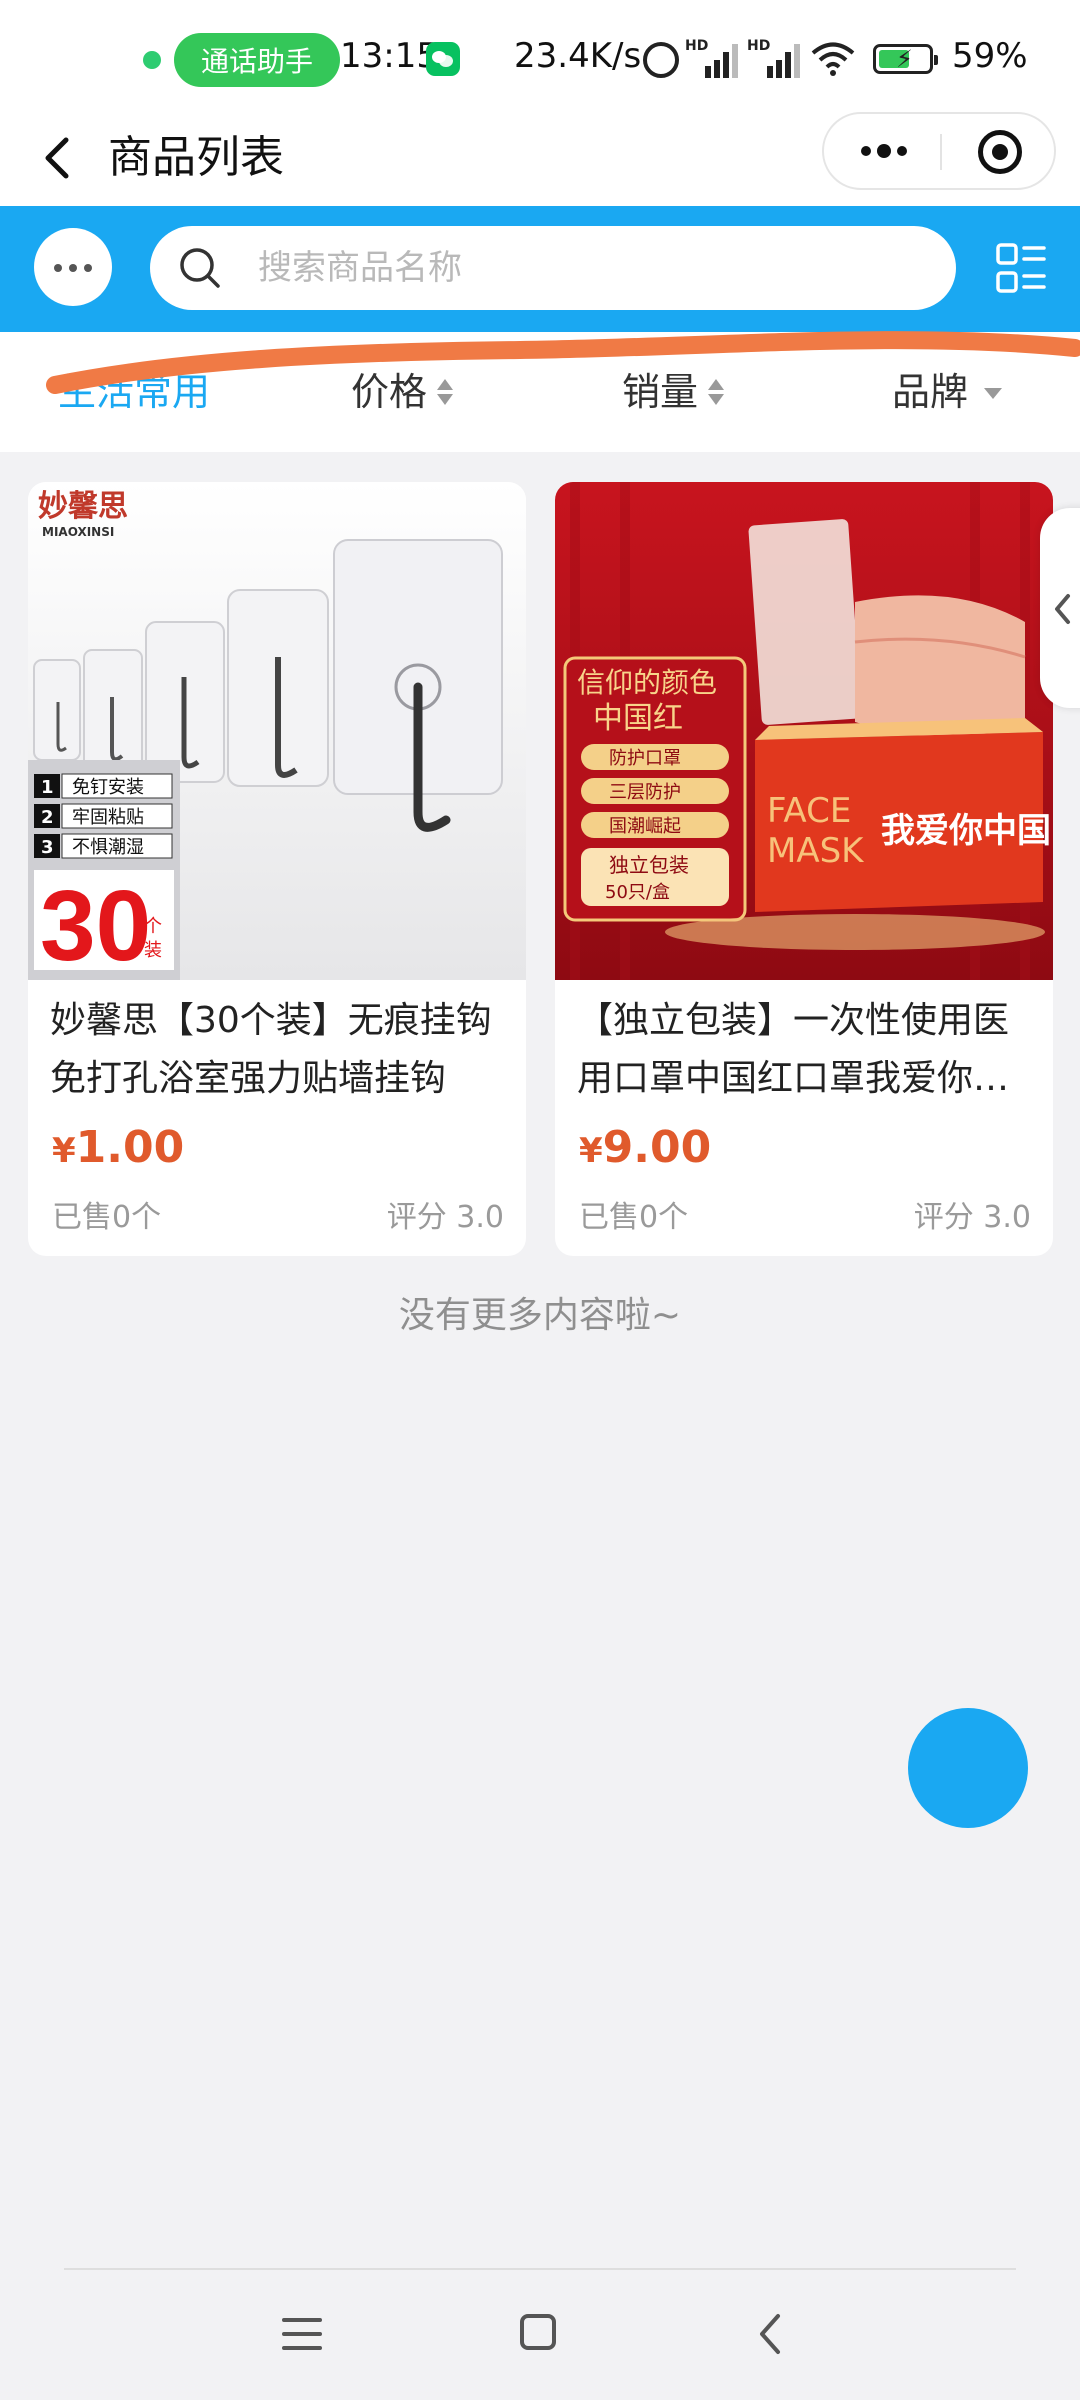  What do you see at coordinates (657, 1147) in the screenshot?
I see `price-value: 9.00` at bounding box center [657, 1147].